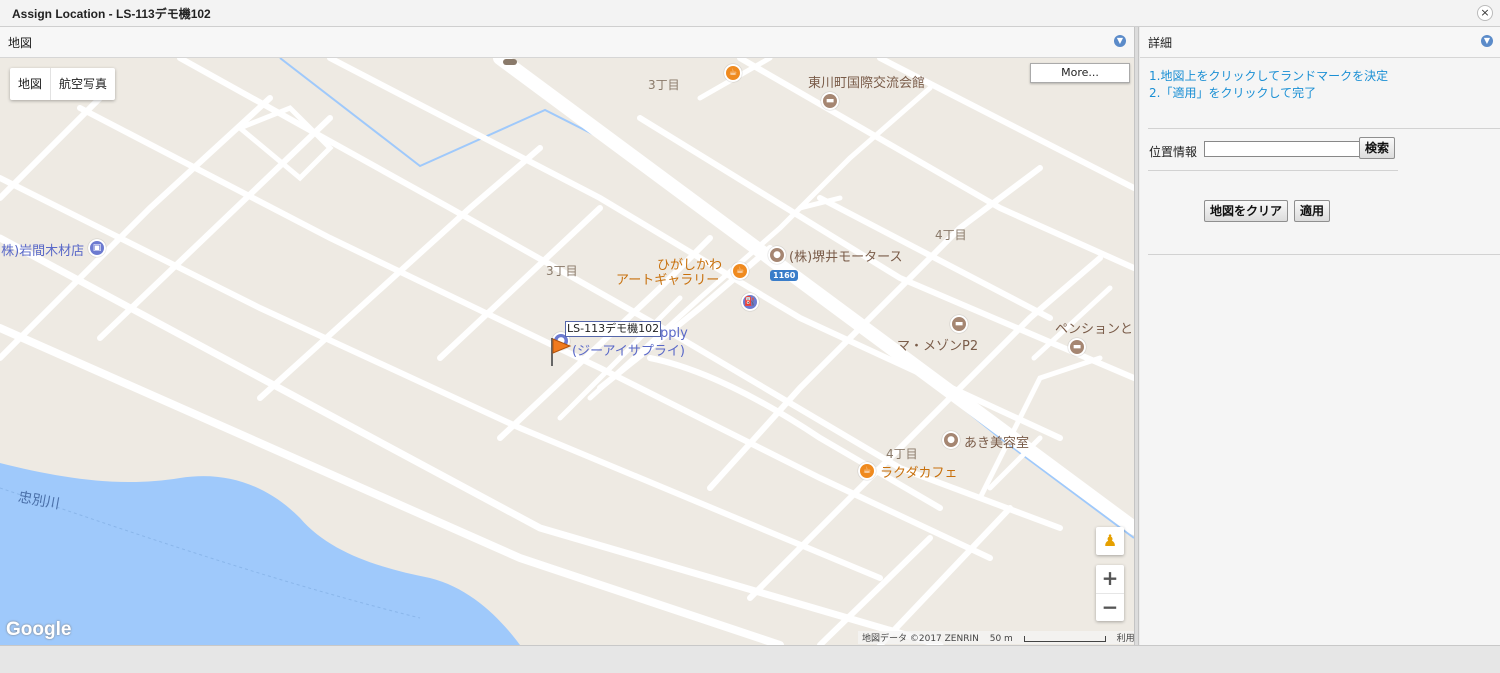 This screenshot has width=1500, height=673. I want to click on route-badge: 1160, so click(784, 275).